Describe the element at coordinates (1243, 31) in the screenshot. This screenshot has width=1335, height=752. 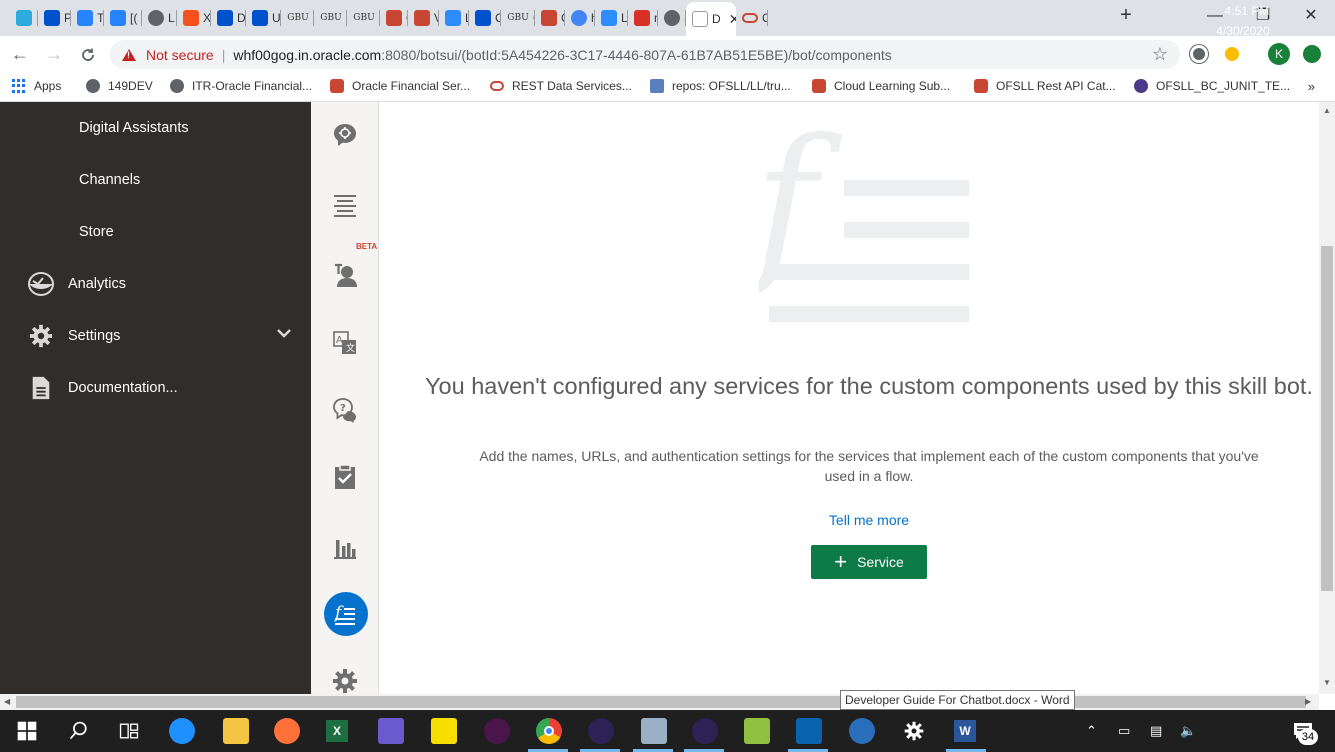
I see `taskbar-clock-date: 4/30/2020` at that location.